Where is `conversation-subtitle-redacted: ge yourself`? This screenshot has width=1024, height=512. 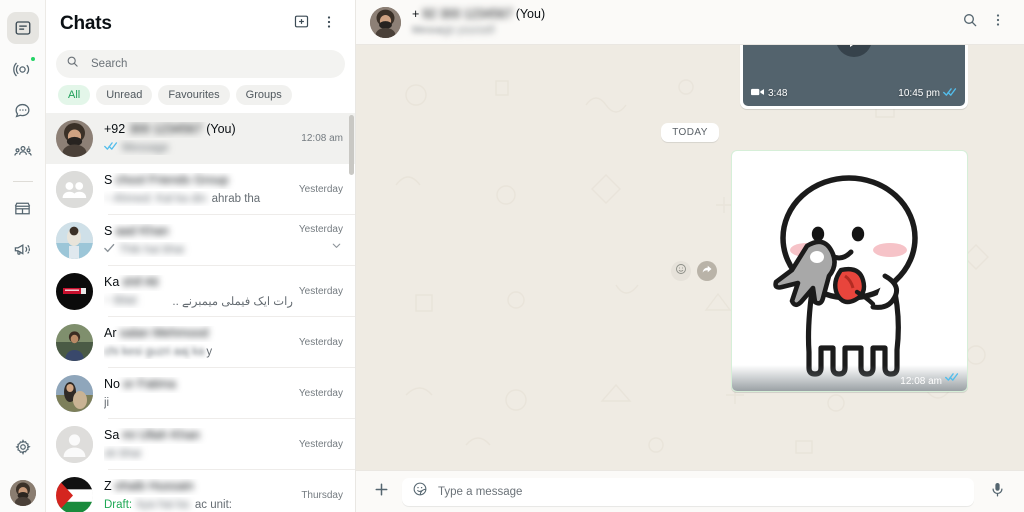 conversation-subtitle-redacted: ge yourself is located at coordinates (468, 30).